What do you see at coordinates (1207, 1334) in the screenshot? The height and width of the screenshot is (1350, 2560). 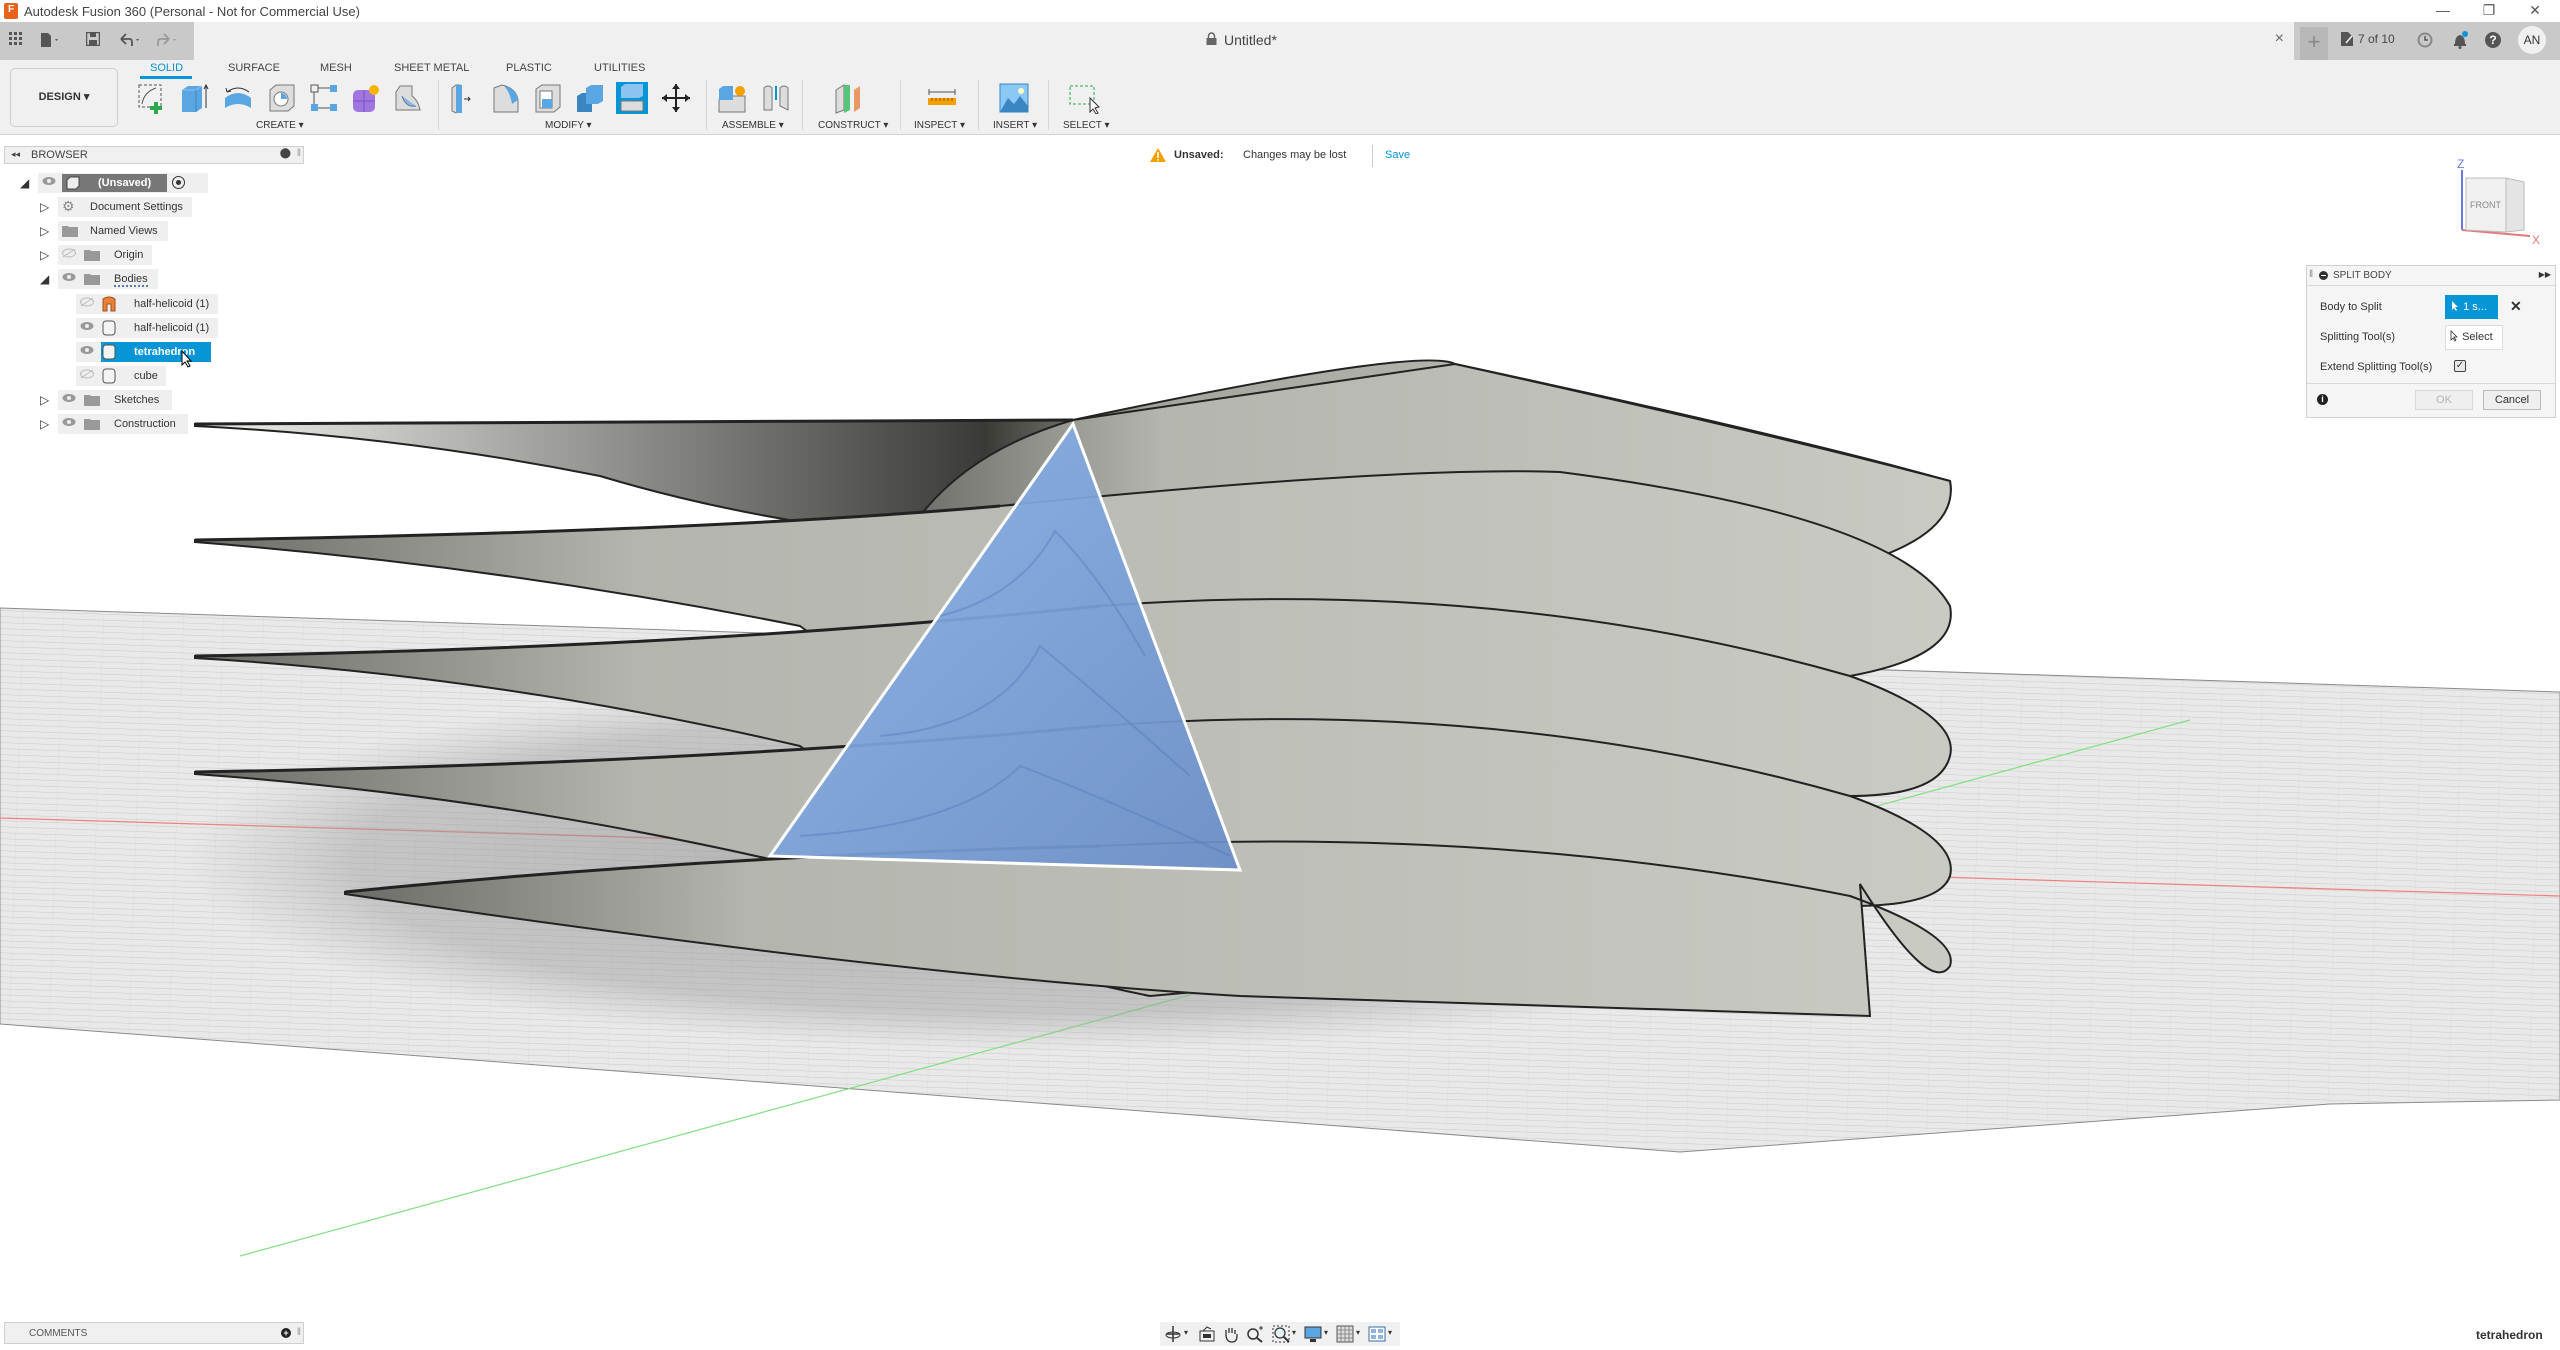 I see `look-at-icon` at bounding box center [1207, 1334].